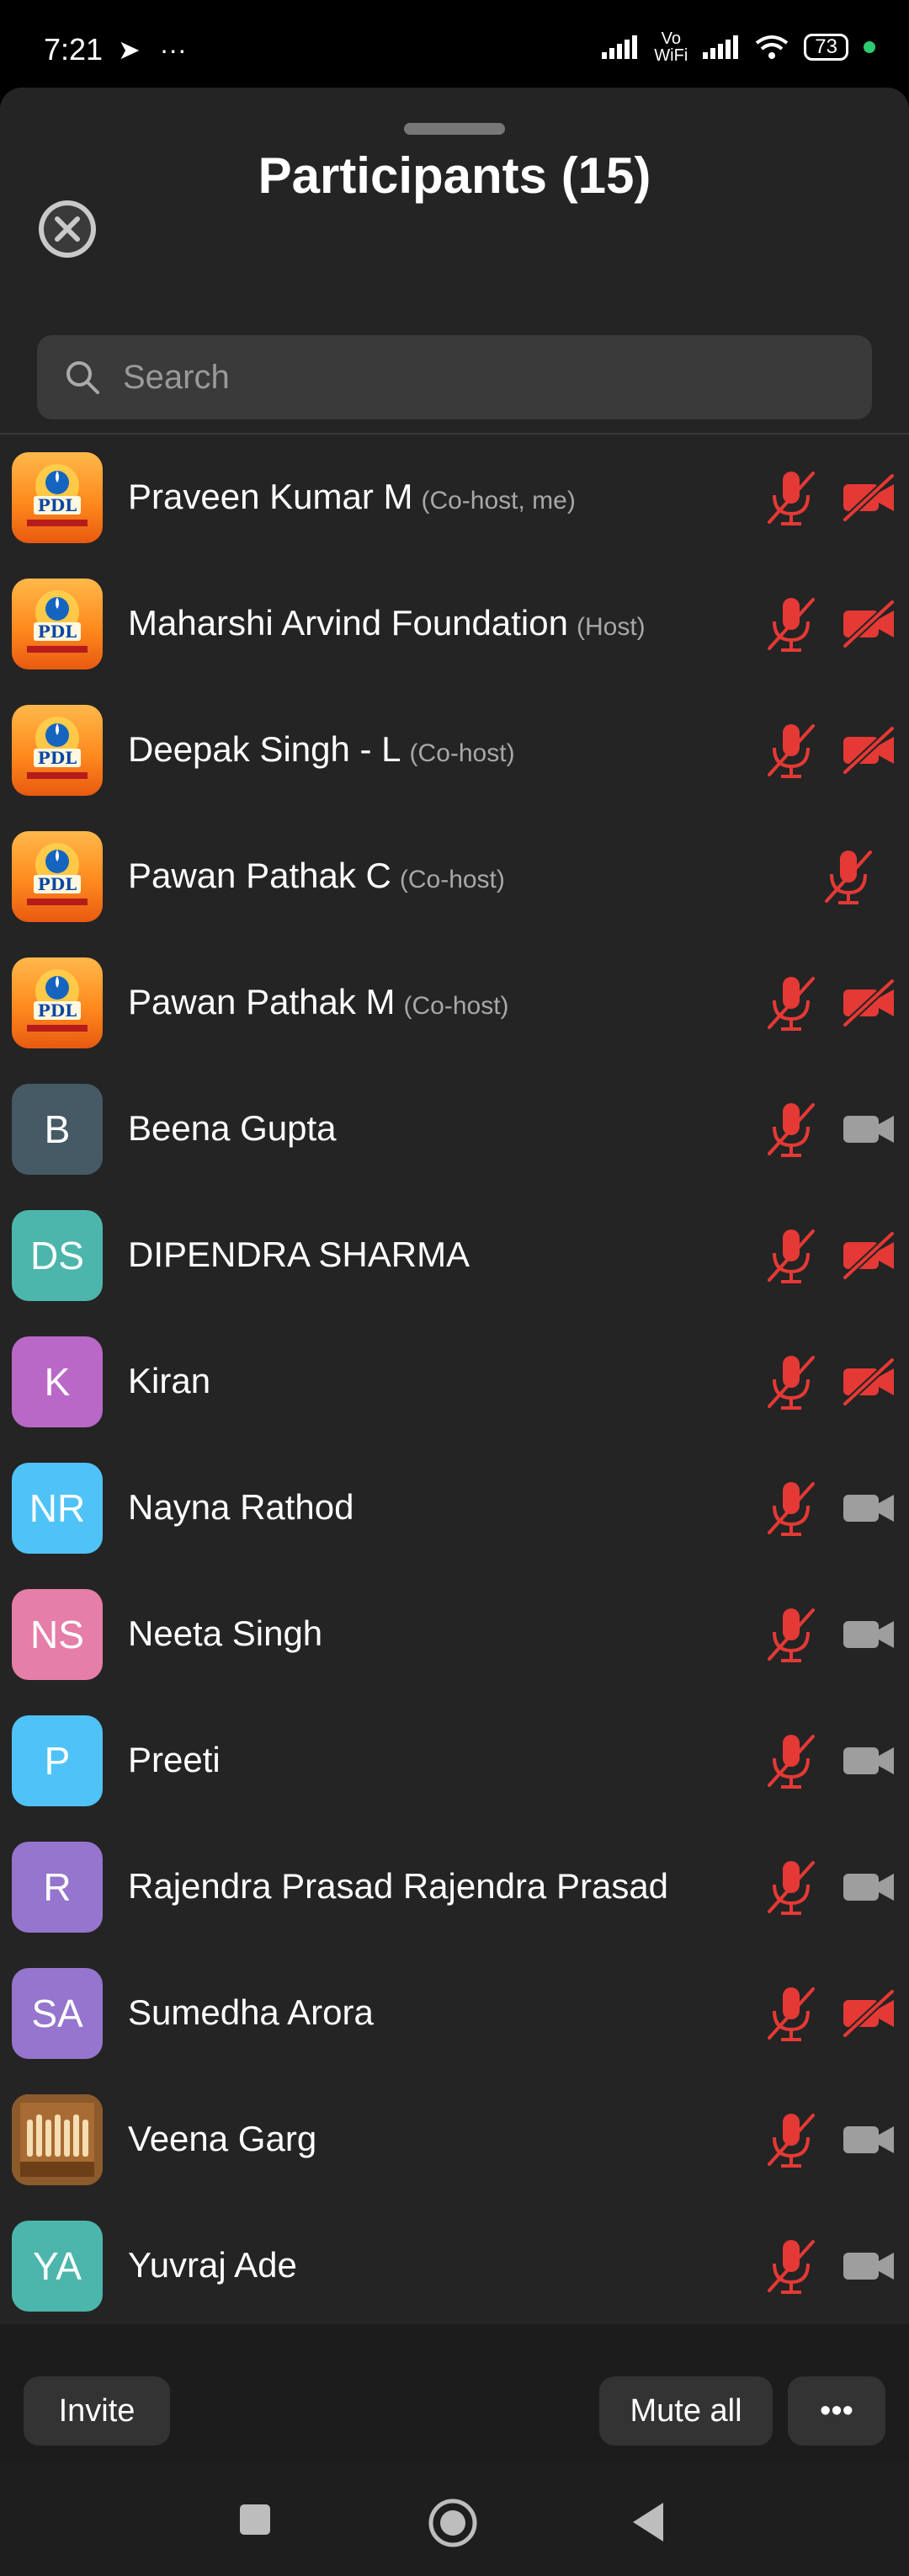 This screenshot has height=2576, width=909. I want to click on participant-row-veena-garg: Veena Garg, so click(454, 2140).